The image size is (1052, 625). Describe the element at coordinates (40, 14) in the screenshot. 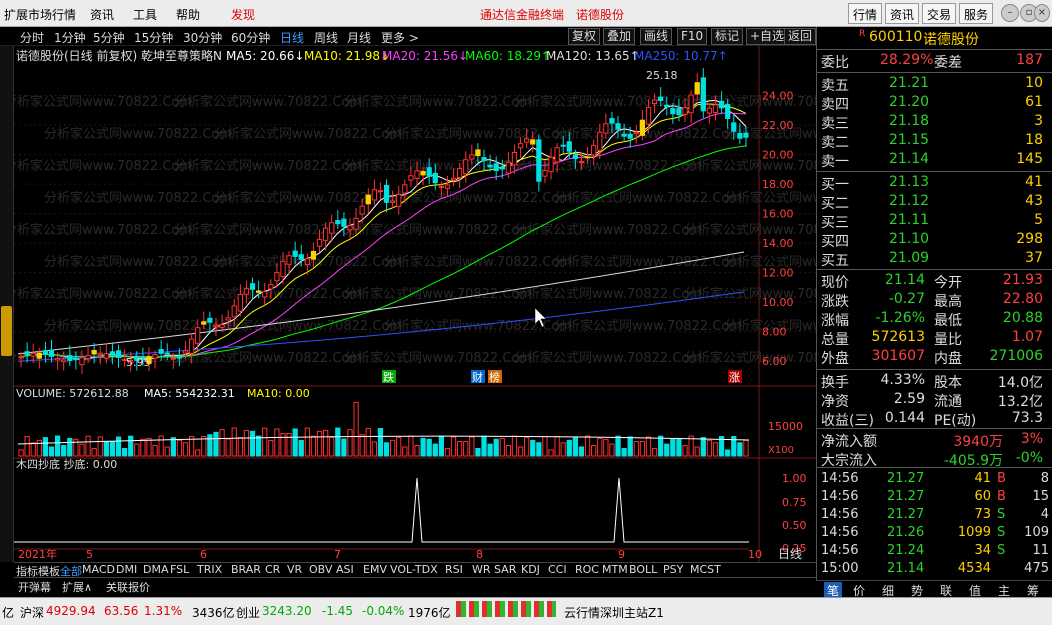

I see `menu-item-extended-market: 扩展市场行情` at that location.